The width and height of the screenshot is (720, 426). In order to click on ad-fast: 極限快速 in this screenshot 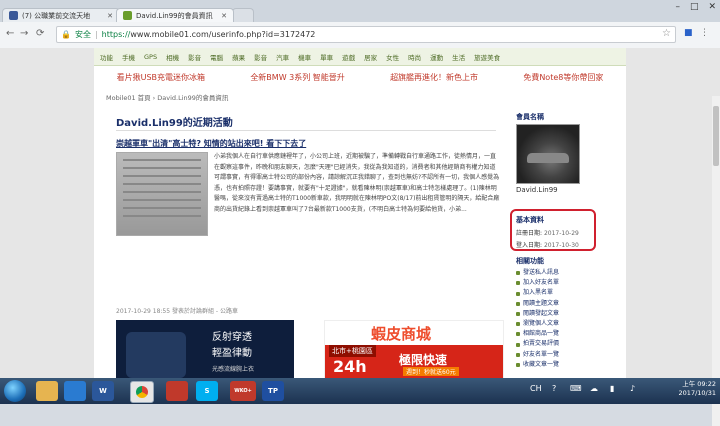, I will do `click(423, 360)`.